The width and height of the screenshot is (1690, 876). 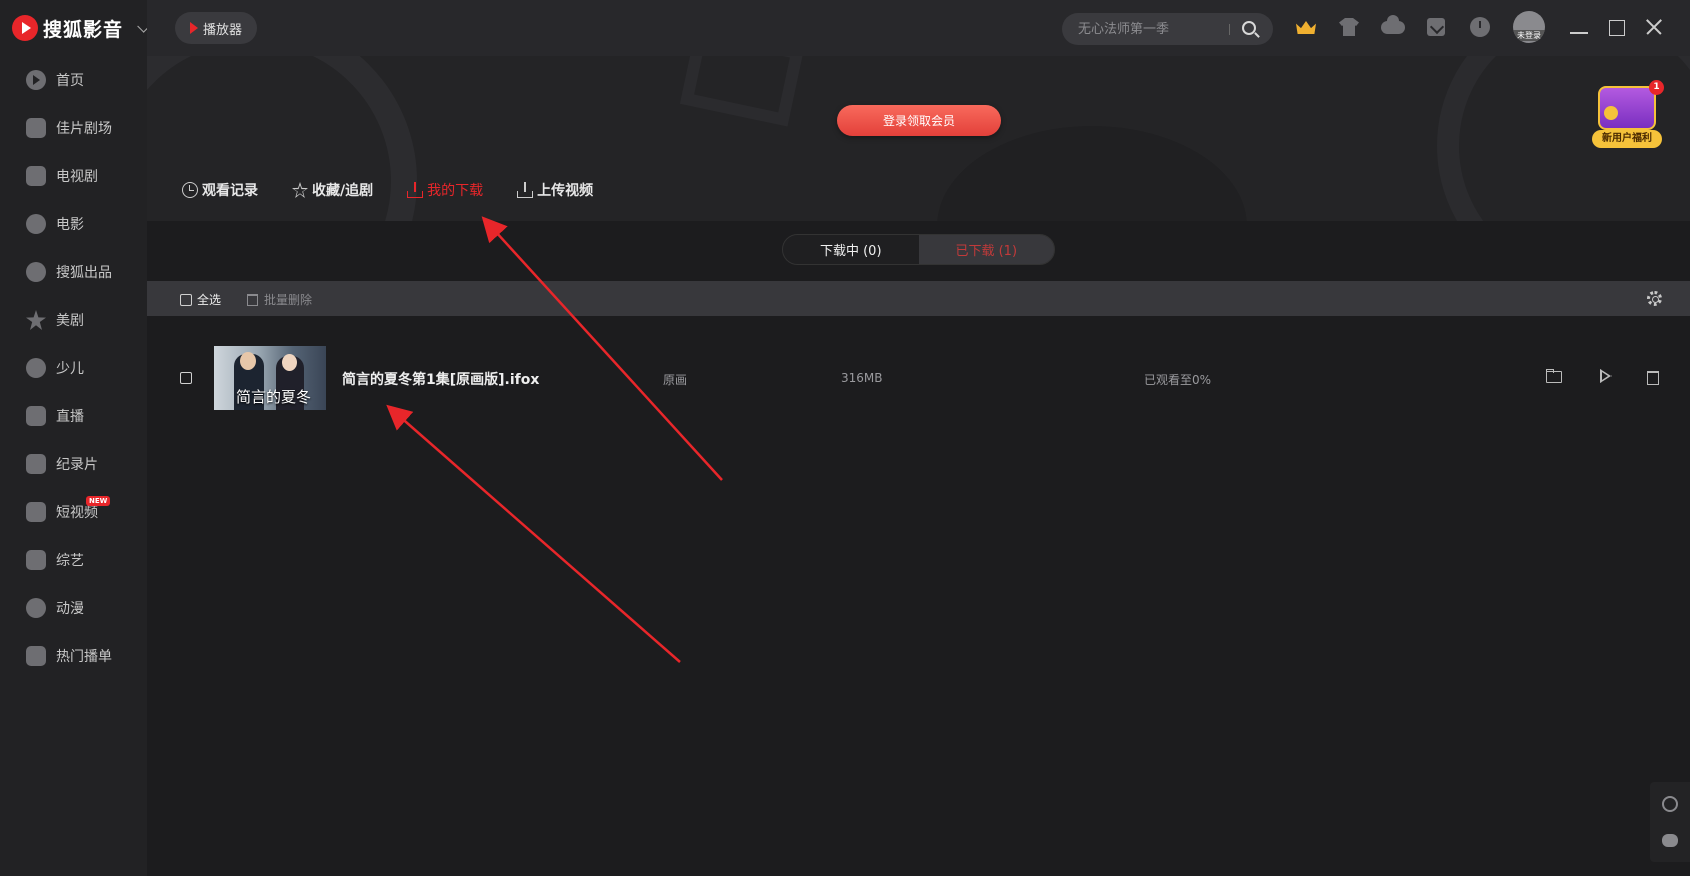 What do you see at coordinates (36, 464) in the screenshot?
I see `documentary-icon` at bounding box center [36, 464].